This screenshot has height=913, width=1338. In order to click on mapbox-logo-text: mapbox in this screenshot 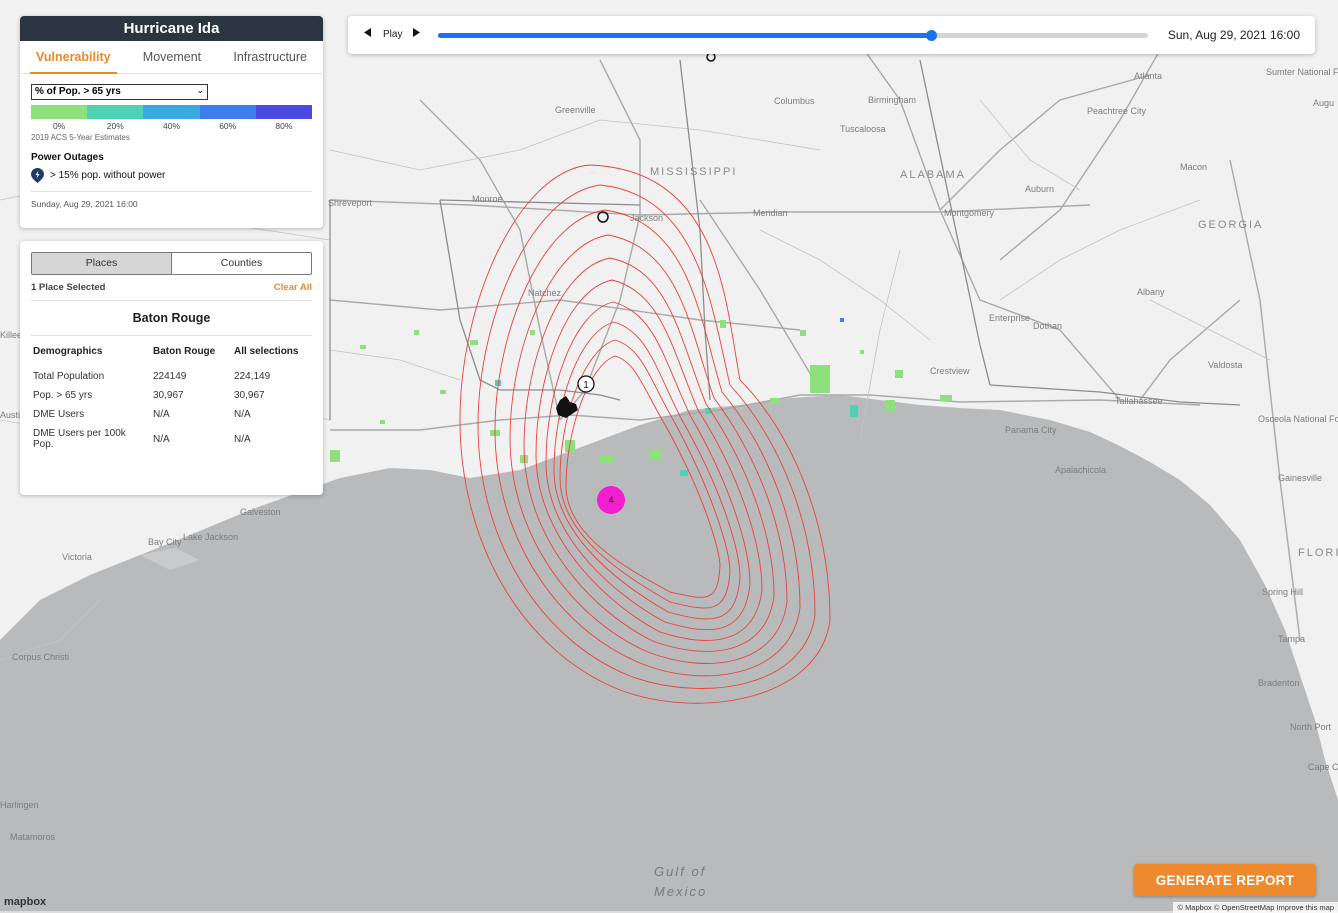, I will do `click(25, 902)`.